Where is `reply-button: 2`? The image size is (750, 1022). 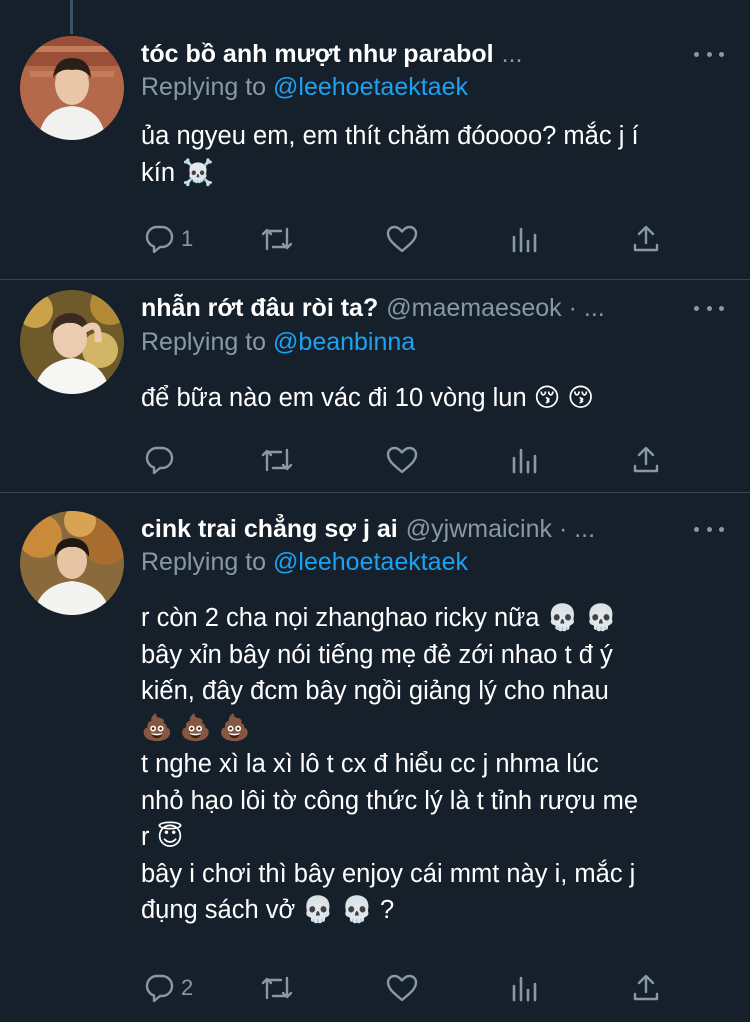
reply-button: 2 is located at coordinates (168, 988).